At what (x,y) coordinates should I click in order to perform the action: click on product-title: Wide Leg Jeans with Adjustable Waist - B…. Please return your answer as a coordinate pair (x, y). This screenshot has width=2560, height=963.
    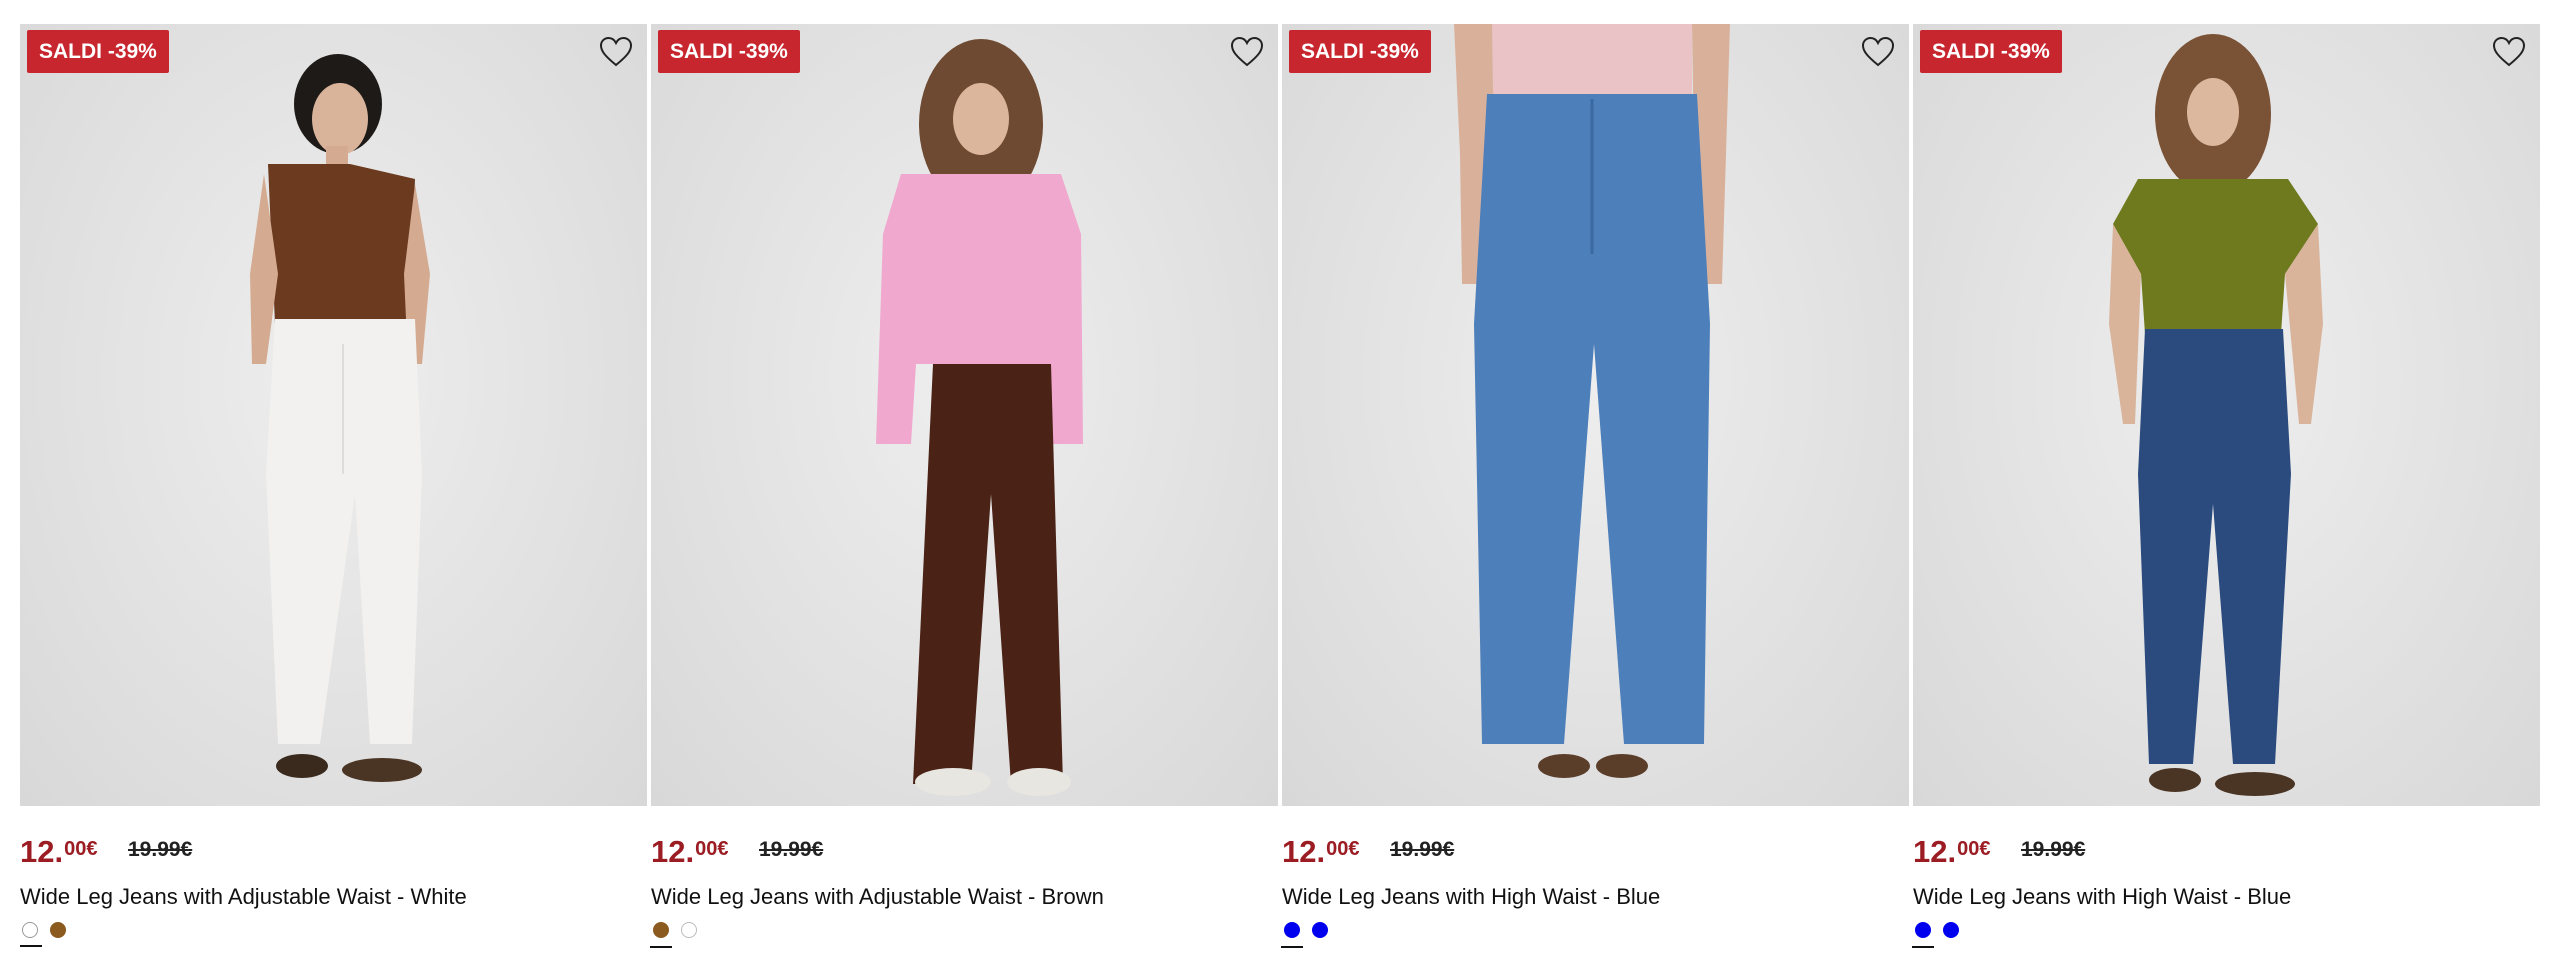
    Looking at the image, I should click on (964, 897).